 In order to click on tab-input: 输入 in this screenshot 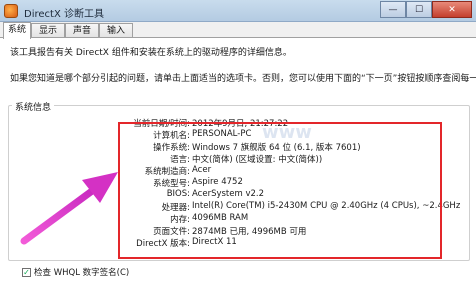, I will do `click(116, 30)`.